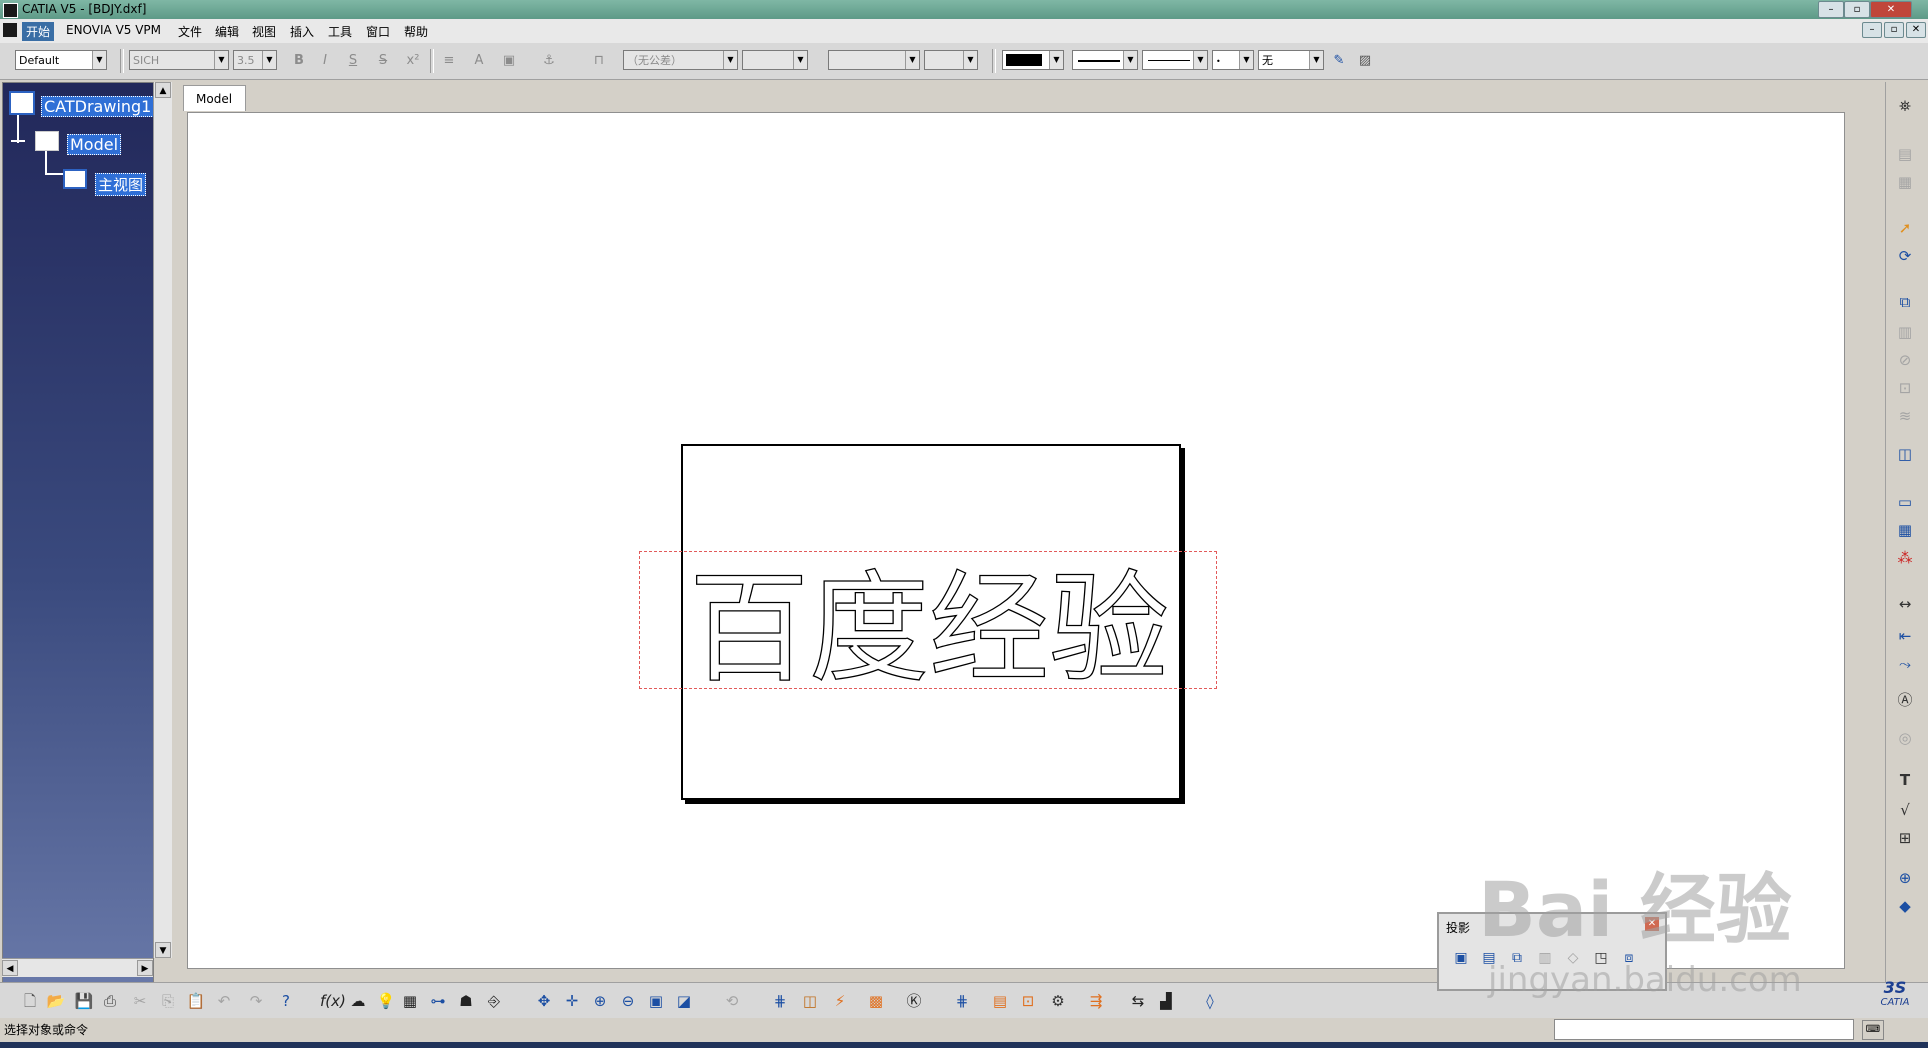  Describe the element at coordinates (572, 1001) in the screenshot. I see `pan-icon: ✛` at that location.